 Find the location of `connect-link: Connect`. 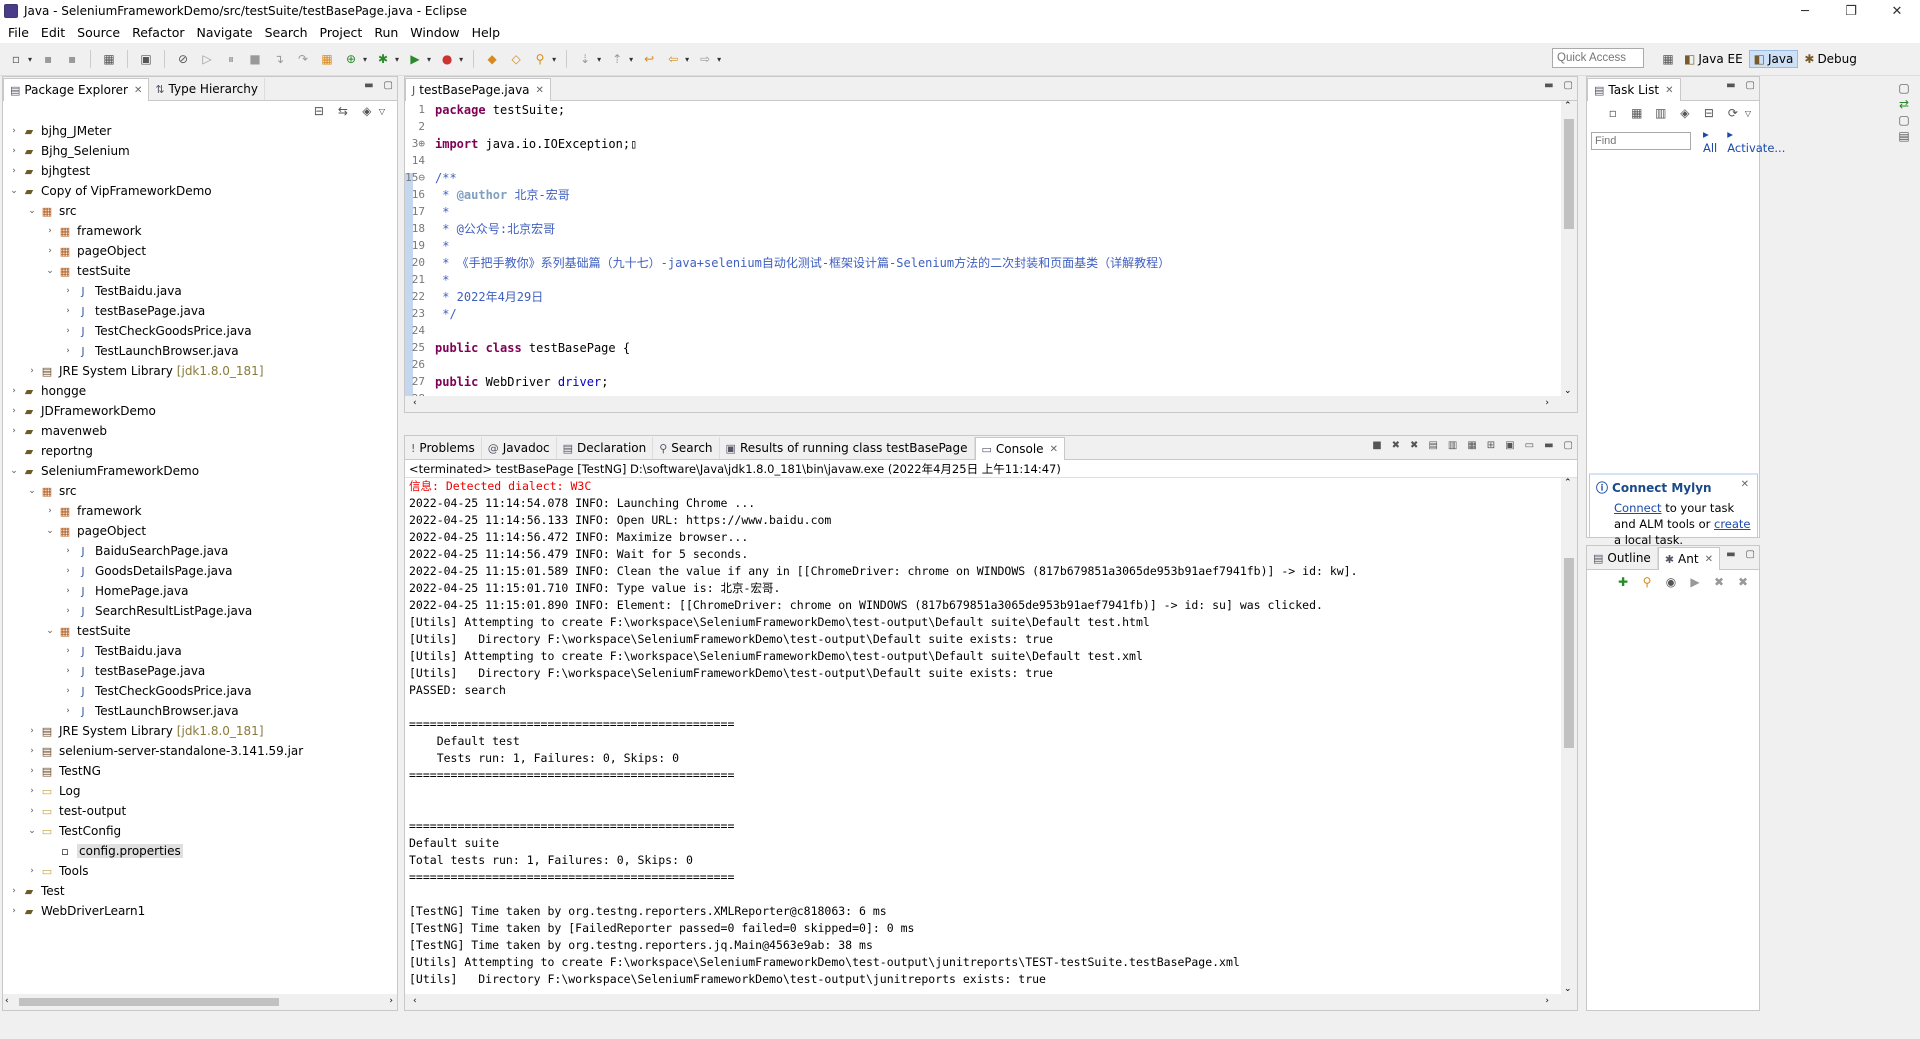

connect-link: Connect is located at coordinates (1638, 508).